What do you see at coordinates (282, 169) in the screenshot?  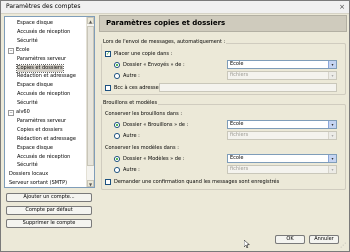 I see `templates-other-select: fichiers ▾` at bounding box center [282, 169].